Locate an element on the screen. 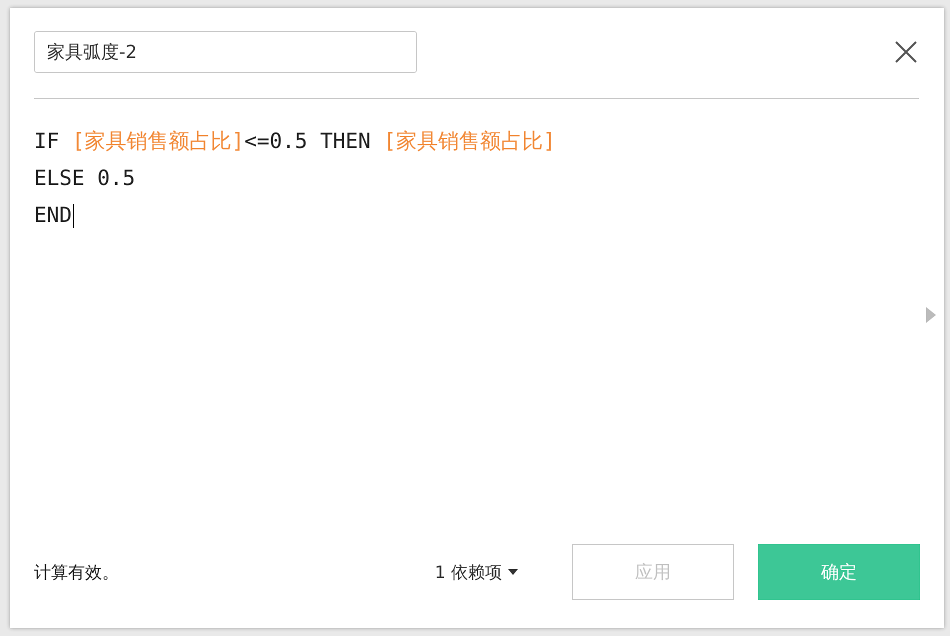 The width and height of the screenshot is (950, 636). caret-icon is located at coordinates (513, 572).